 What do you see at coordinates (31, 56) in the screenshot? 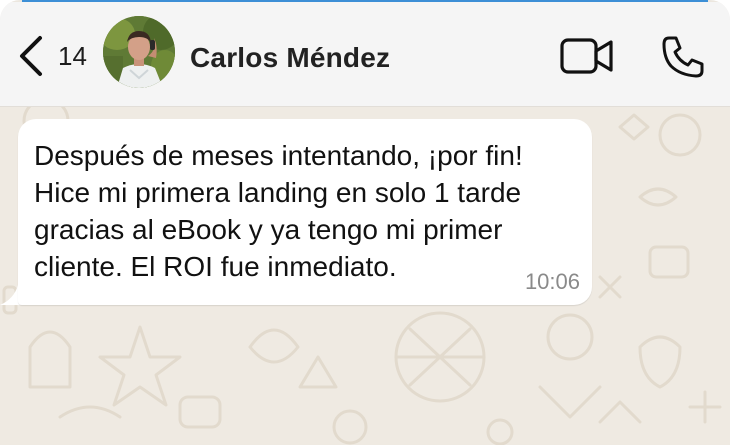
I see `chevron-left-icon` at bounding box center [31, 56].